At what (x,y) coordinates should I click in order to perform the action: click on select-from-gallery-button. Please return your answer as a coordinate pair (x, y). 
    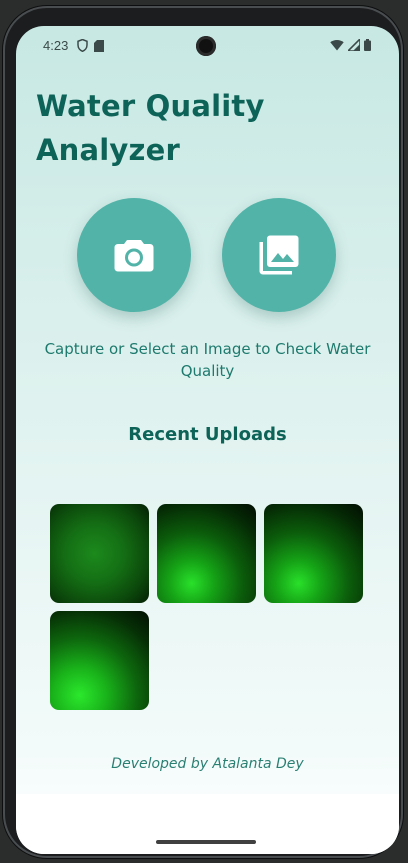
    Looking at the image, I should click on (279, 255).